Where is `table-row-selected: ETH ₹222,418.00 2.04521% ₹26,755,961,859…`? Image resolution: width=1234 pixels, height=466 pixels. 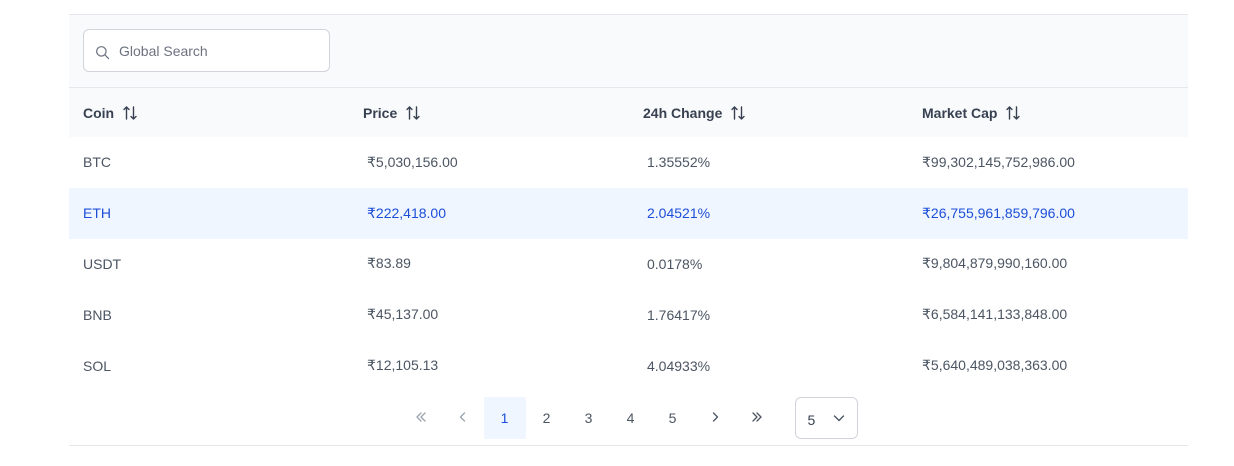
table-row-selected: ETH ₹222,418.00 2.04521% ₹26,755,961,859… is located at coordinates (628, 213).